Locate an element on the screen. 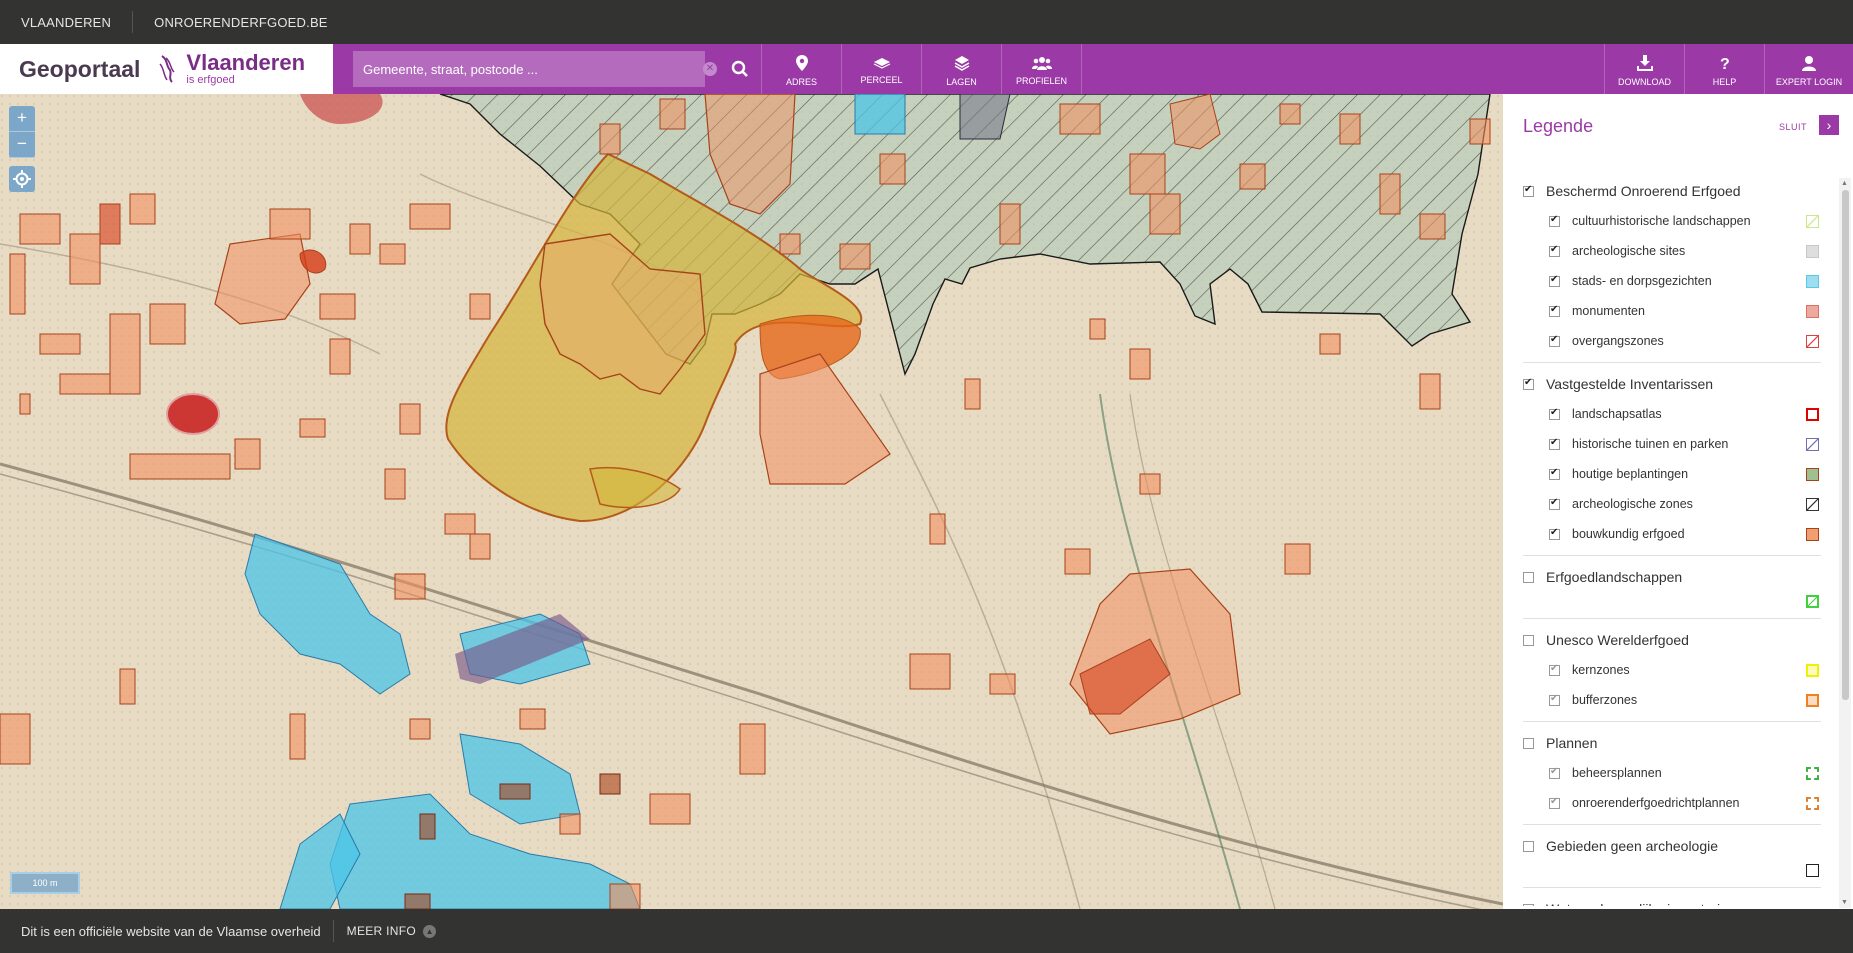  legend-scrollbar: ▲ ▼ is located at coordinates (1845, 543).